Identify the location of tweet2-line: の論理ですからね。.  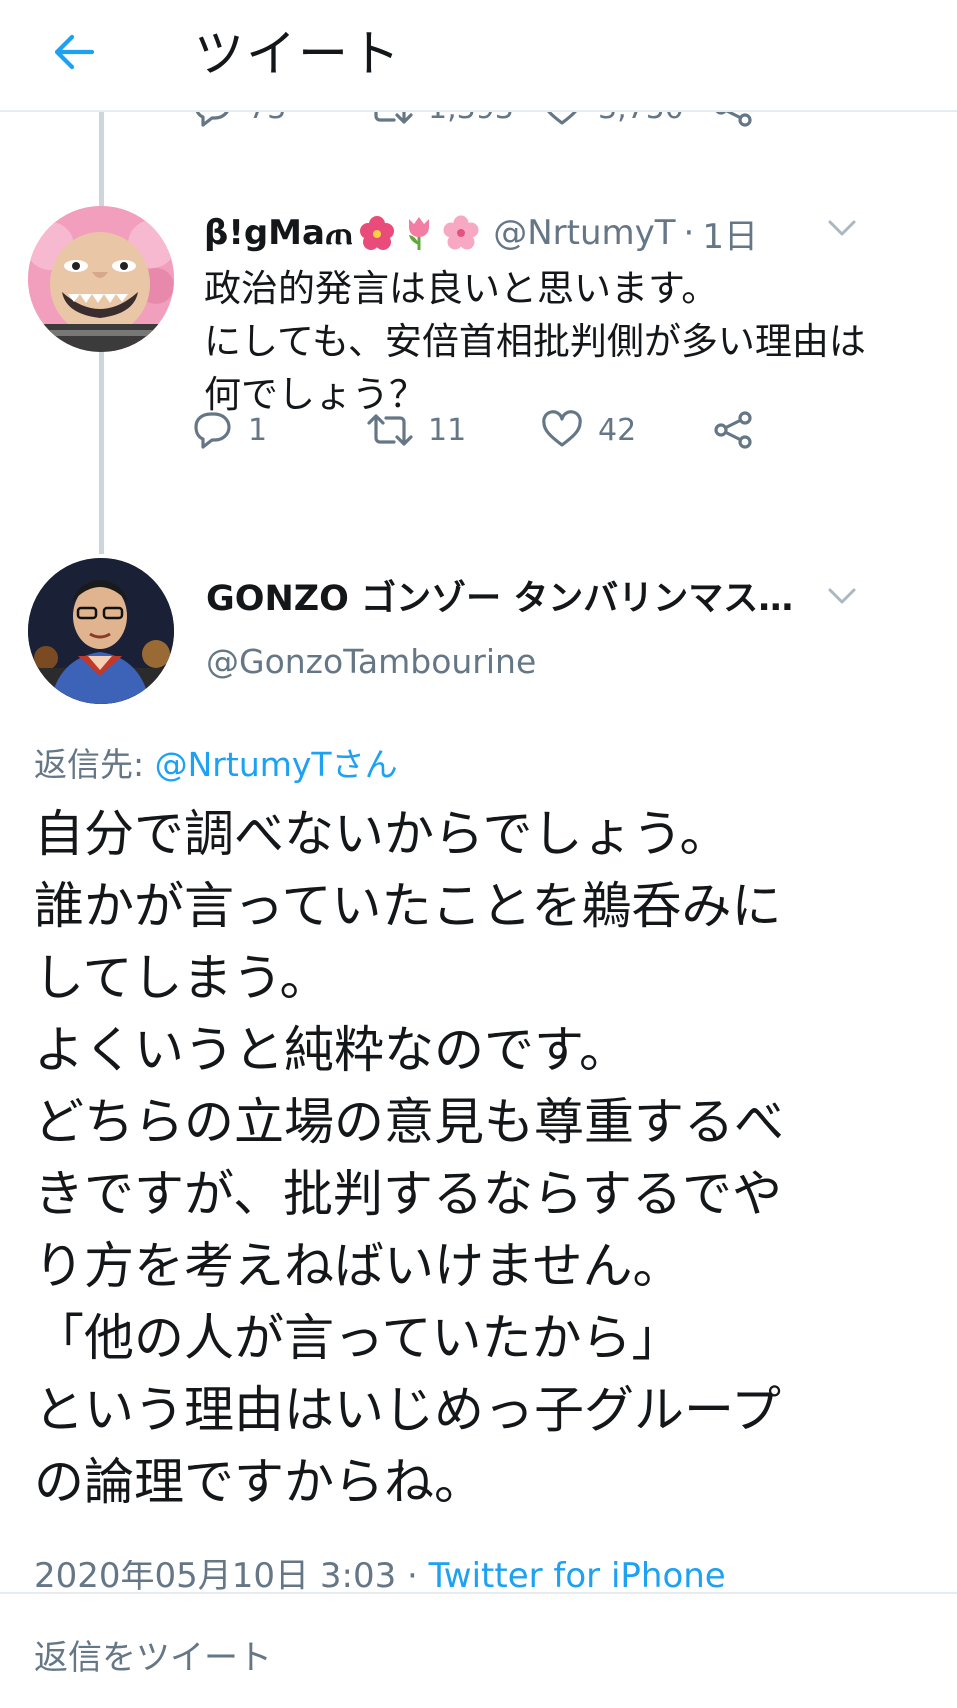
(259, 1482).